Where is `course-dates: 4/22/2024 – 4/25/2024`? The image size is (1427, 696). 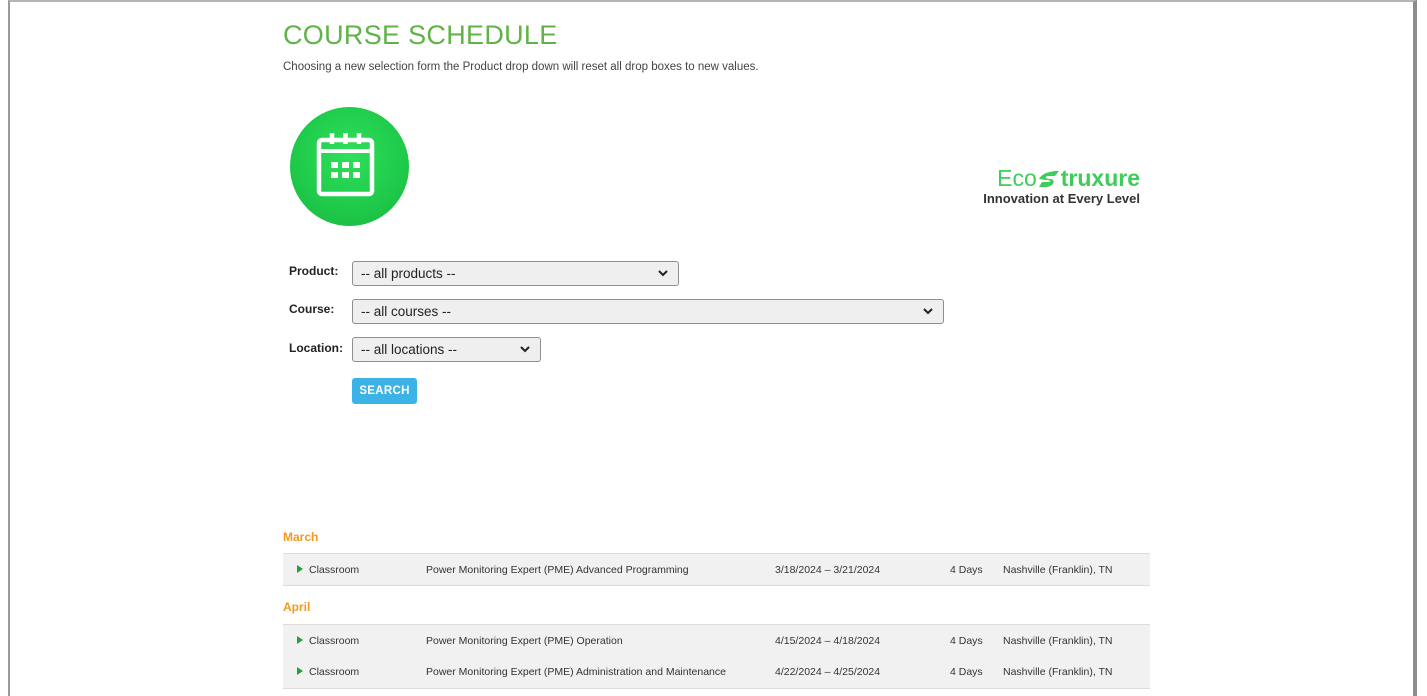
course-dates: 4/22/2024 – 4/25/2024 is located at coordinates (828, 672).